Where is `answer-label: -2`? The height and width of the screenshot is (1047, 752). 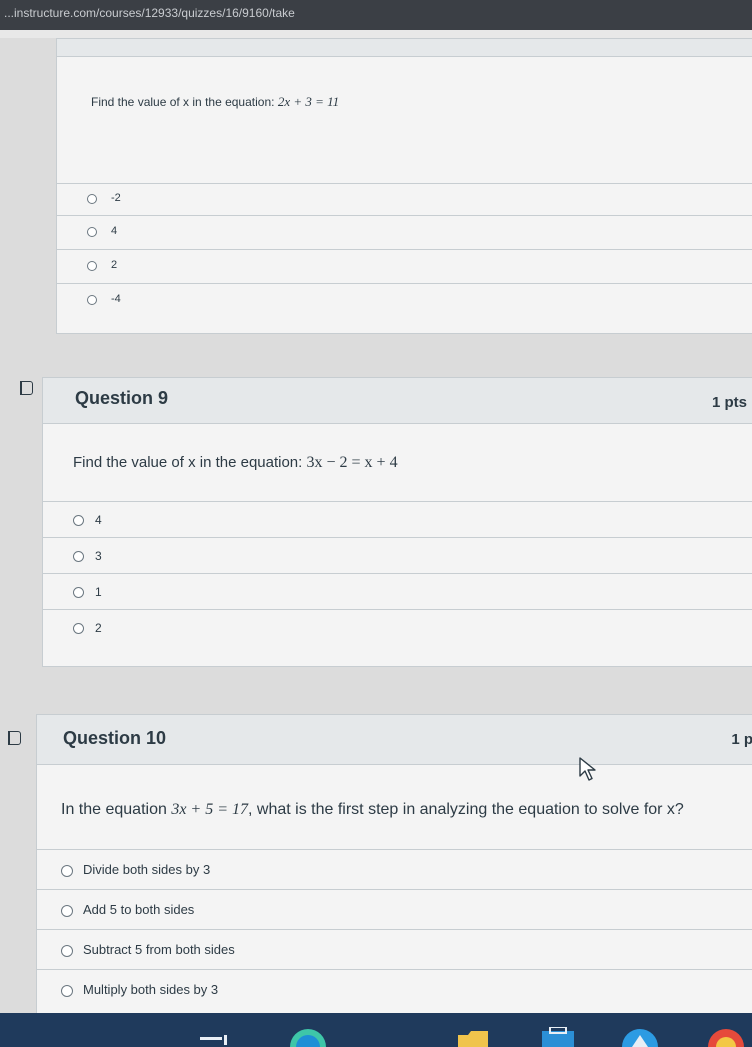
answer-label: -2 is located at coordinates (116, 198).